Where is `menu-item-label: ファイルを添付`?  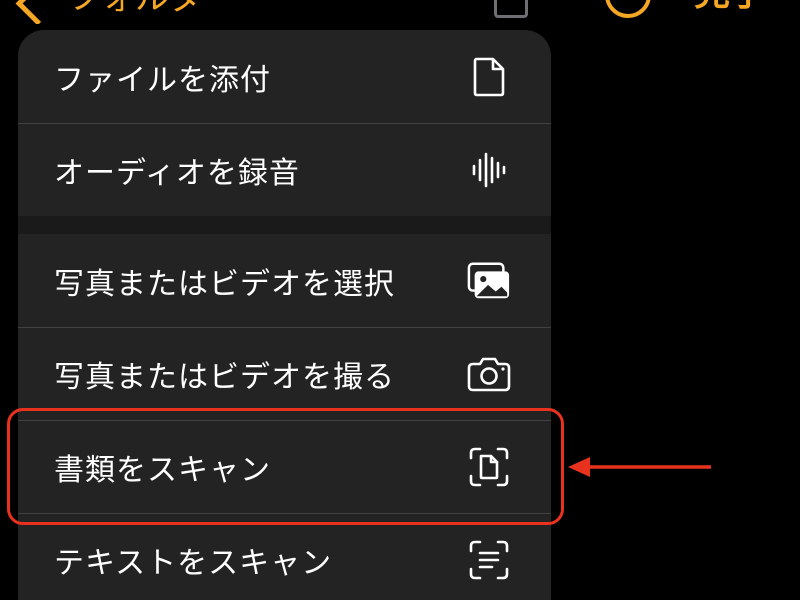 menu-item-label: ファイルを添付 is located at coordinates (162, 80).